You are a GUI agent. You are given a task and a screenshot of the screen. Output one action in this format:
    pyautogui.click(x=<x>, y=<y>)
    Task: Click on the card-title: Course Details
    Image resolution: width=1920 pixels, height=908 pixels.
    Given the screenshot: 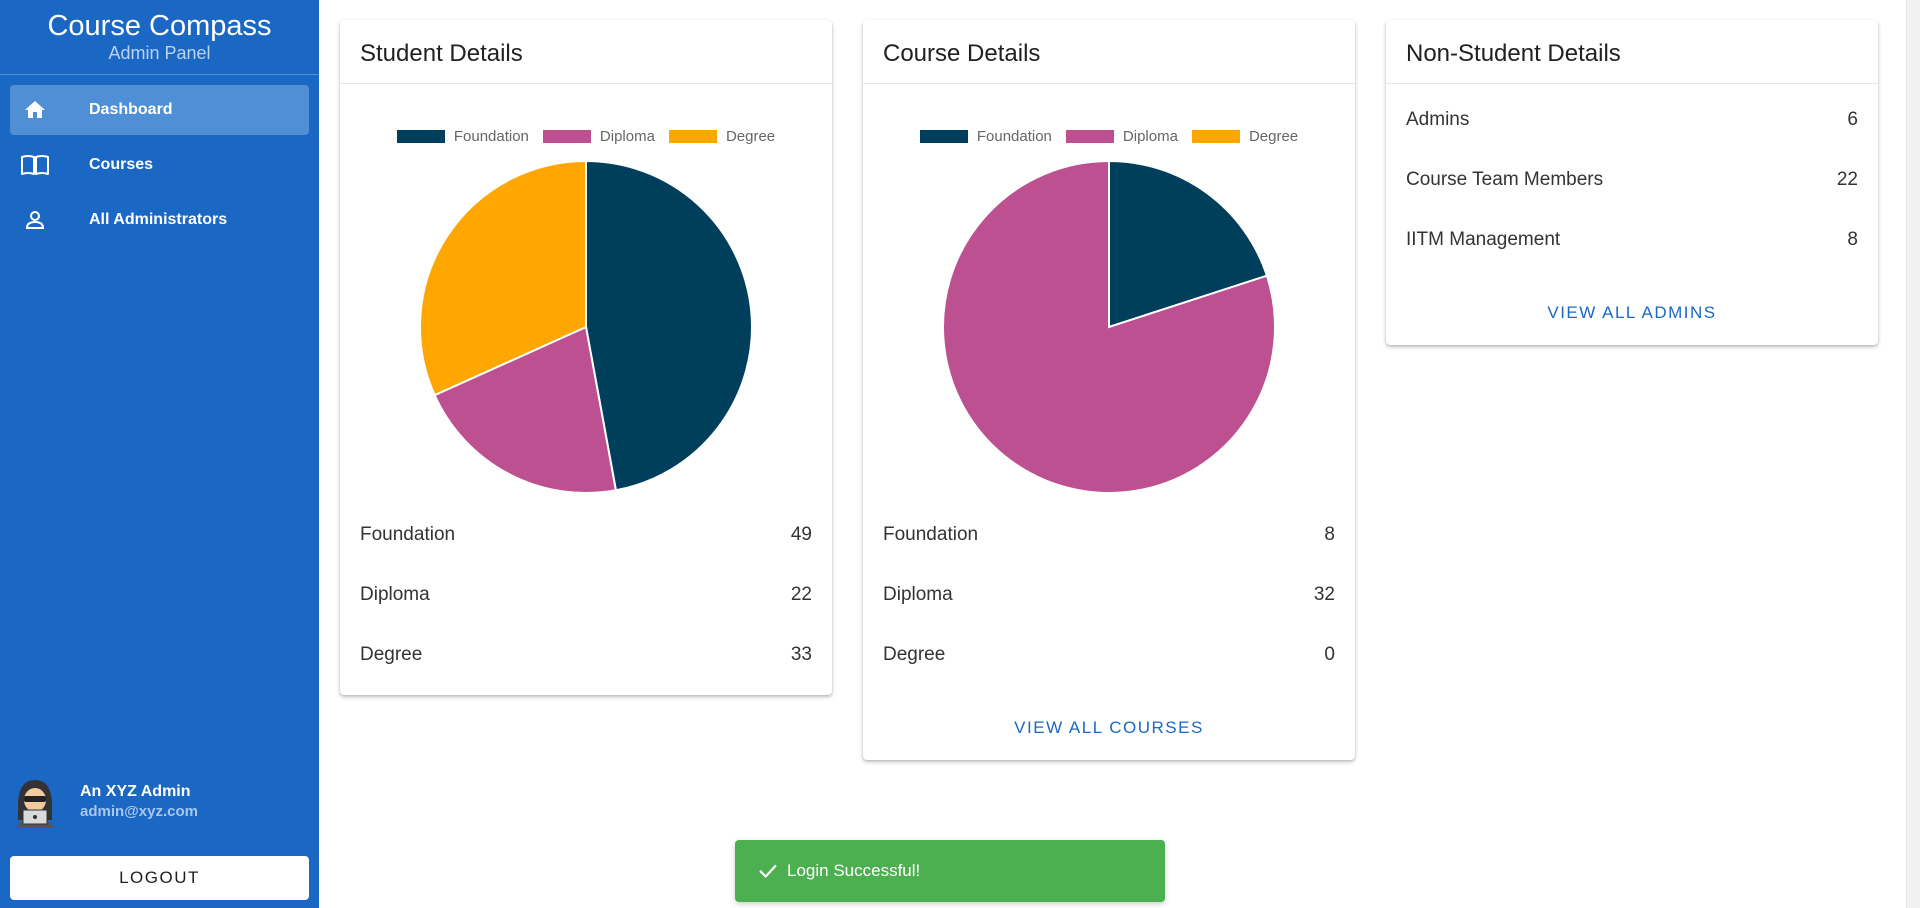 What is the action you would take?
    pyautogui.click(x=1109, y=52)
    